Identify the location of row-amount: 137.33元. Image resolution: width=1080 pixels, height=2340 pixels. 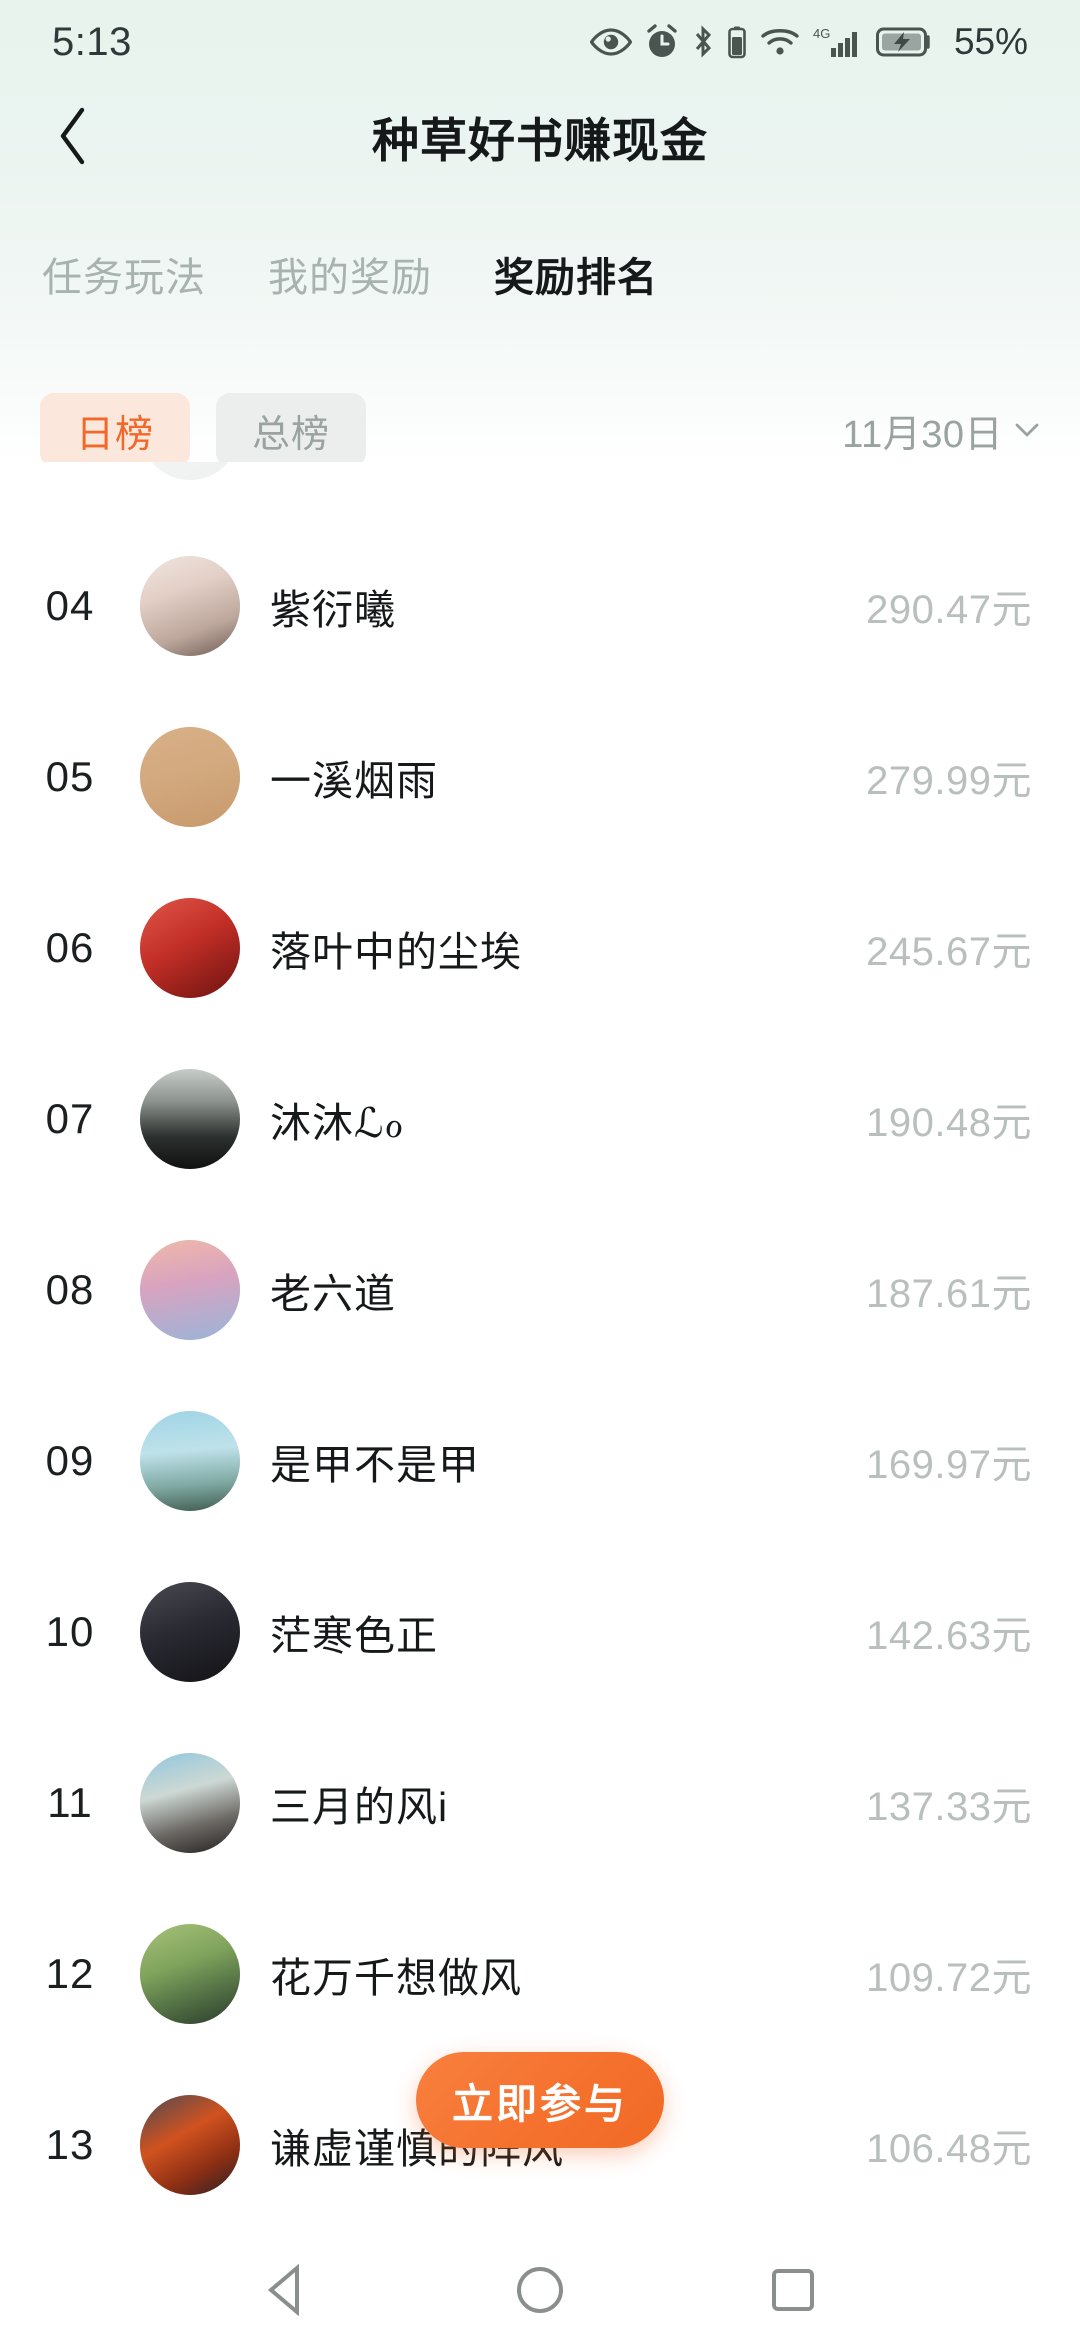
(949, 1806).